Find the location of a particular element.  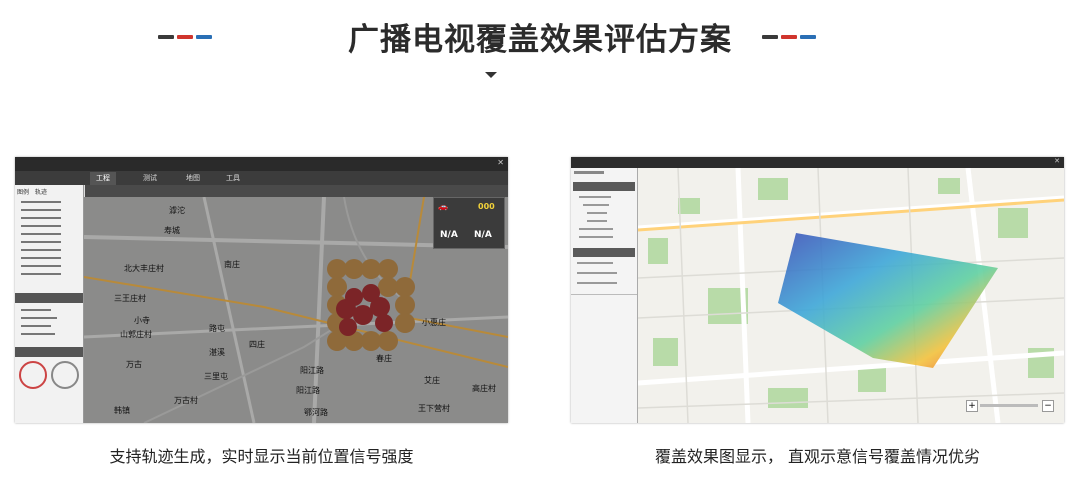

map-label: 韩镇 is located at coordinates (122, 410).